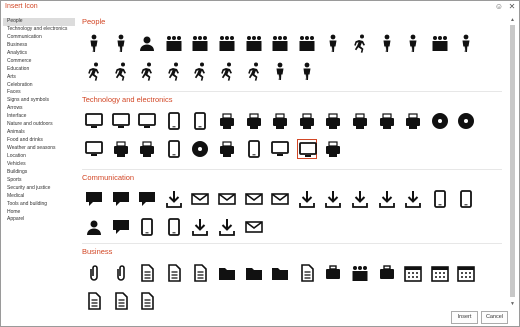 This screenshot has height=327, width=520. I want to click on wheelchair-icon, so click(254, 71).